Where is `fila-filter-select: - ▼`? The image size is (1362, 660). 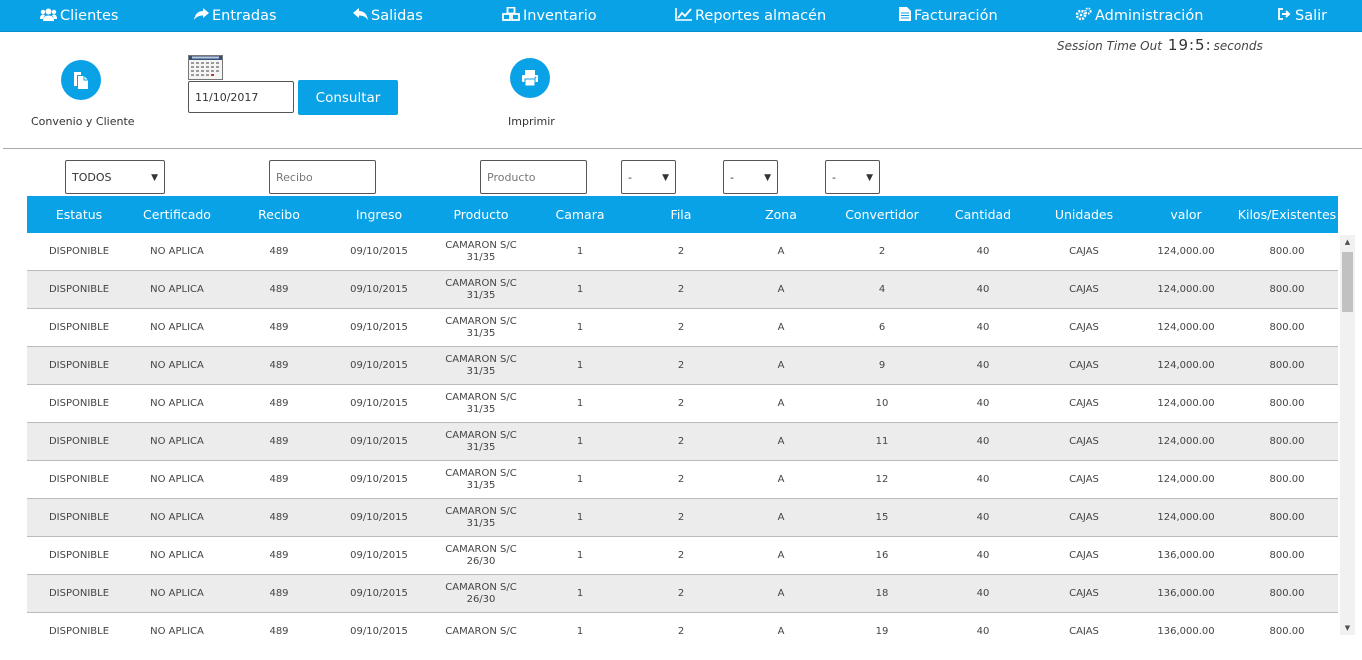 fila-filter-select: - ▼ is located at coordinates (750, 177).